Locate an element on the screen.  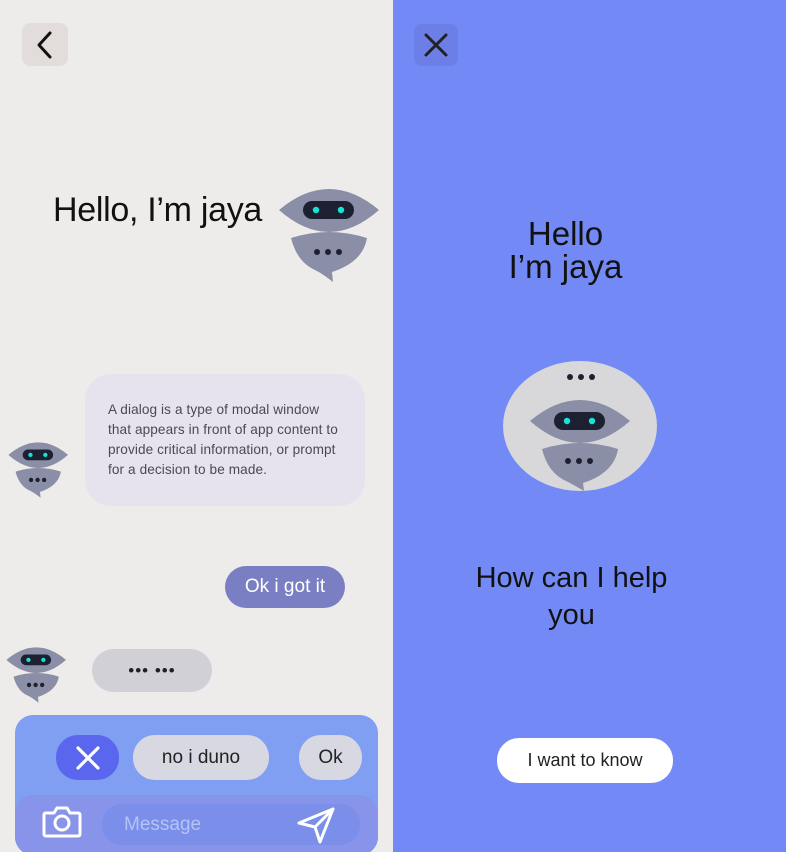
dismiss-suggestions-button is located at coordinates (87, 757).